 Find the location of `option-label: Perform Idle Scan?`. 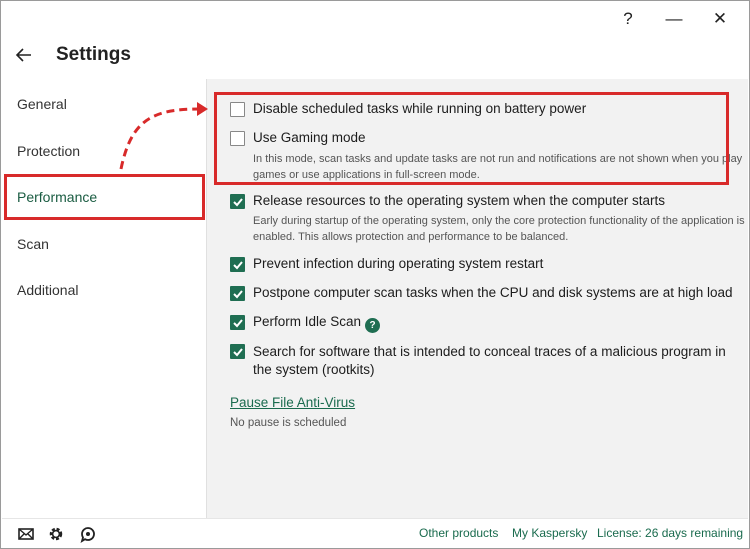

option-label: Perform Idle Scan? is located at coordinates (317, 323).